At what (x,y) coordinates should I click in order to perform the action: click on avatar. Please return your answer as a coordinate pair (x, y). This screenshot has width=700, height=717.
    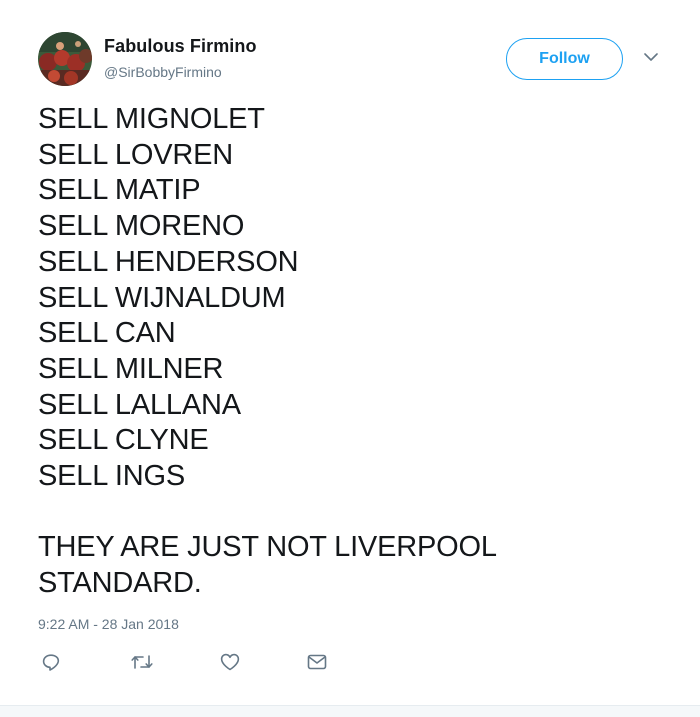
    Looking at the image, I should click on (65, 59).